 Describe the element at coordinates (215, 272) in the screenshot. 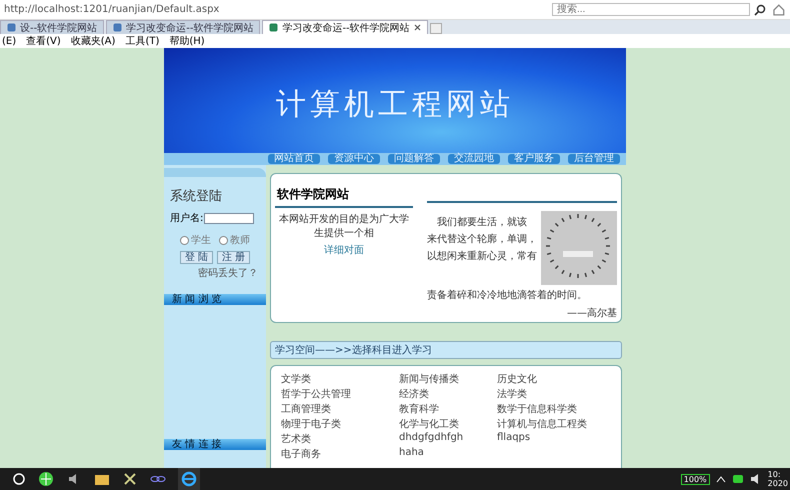

I see `forgot-password-link: 密码丢失了？` at that location.